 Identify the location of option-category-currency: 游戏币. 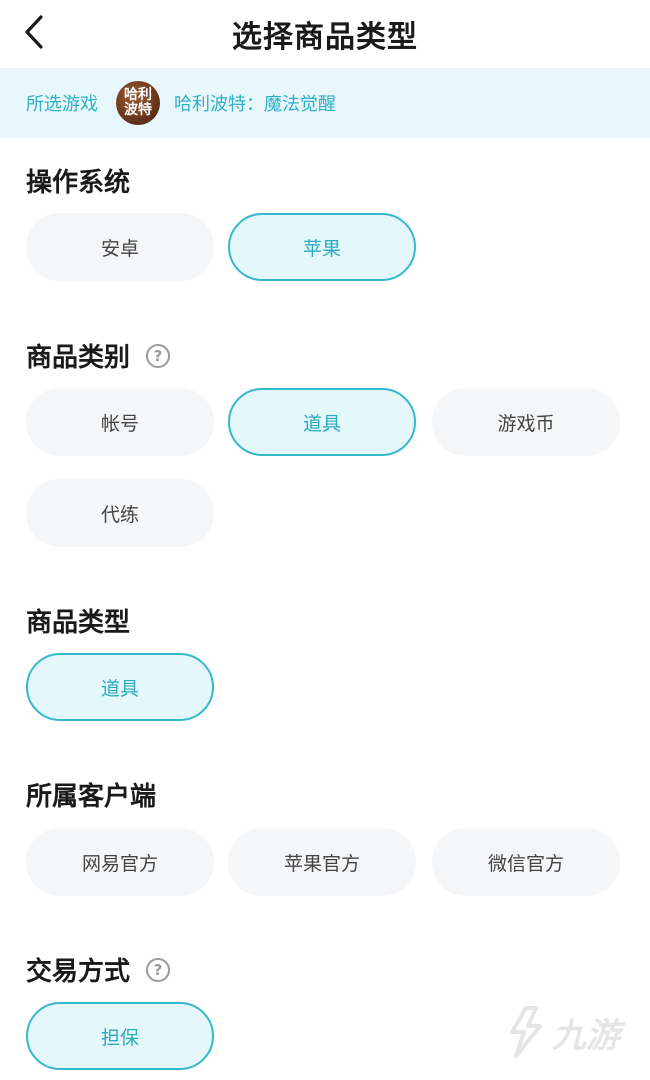
(526, 422).